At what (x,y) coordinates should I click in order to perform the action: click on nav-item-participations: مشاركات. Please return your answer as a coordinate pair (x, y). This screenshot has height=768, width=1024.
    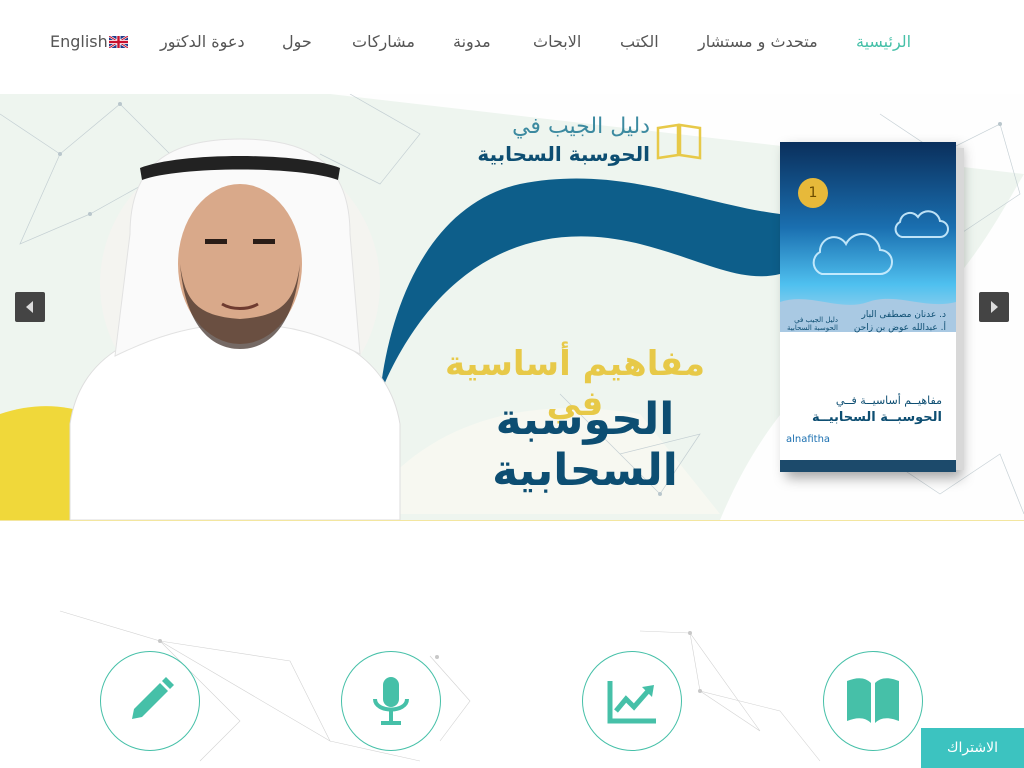
    Looking at the image, I should click on (383, 41).